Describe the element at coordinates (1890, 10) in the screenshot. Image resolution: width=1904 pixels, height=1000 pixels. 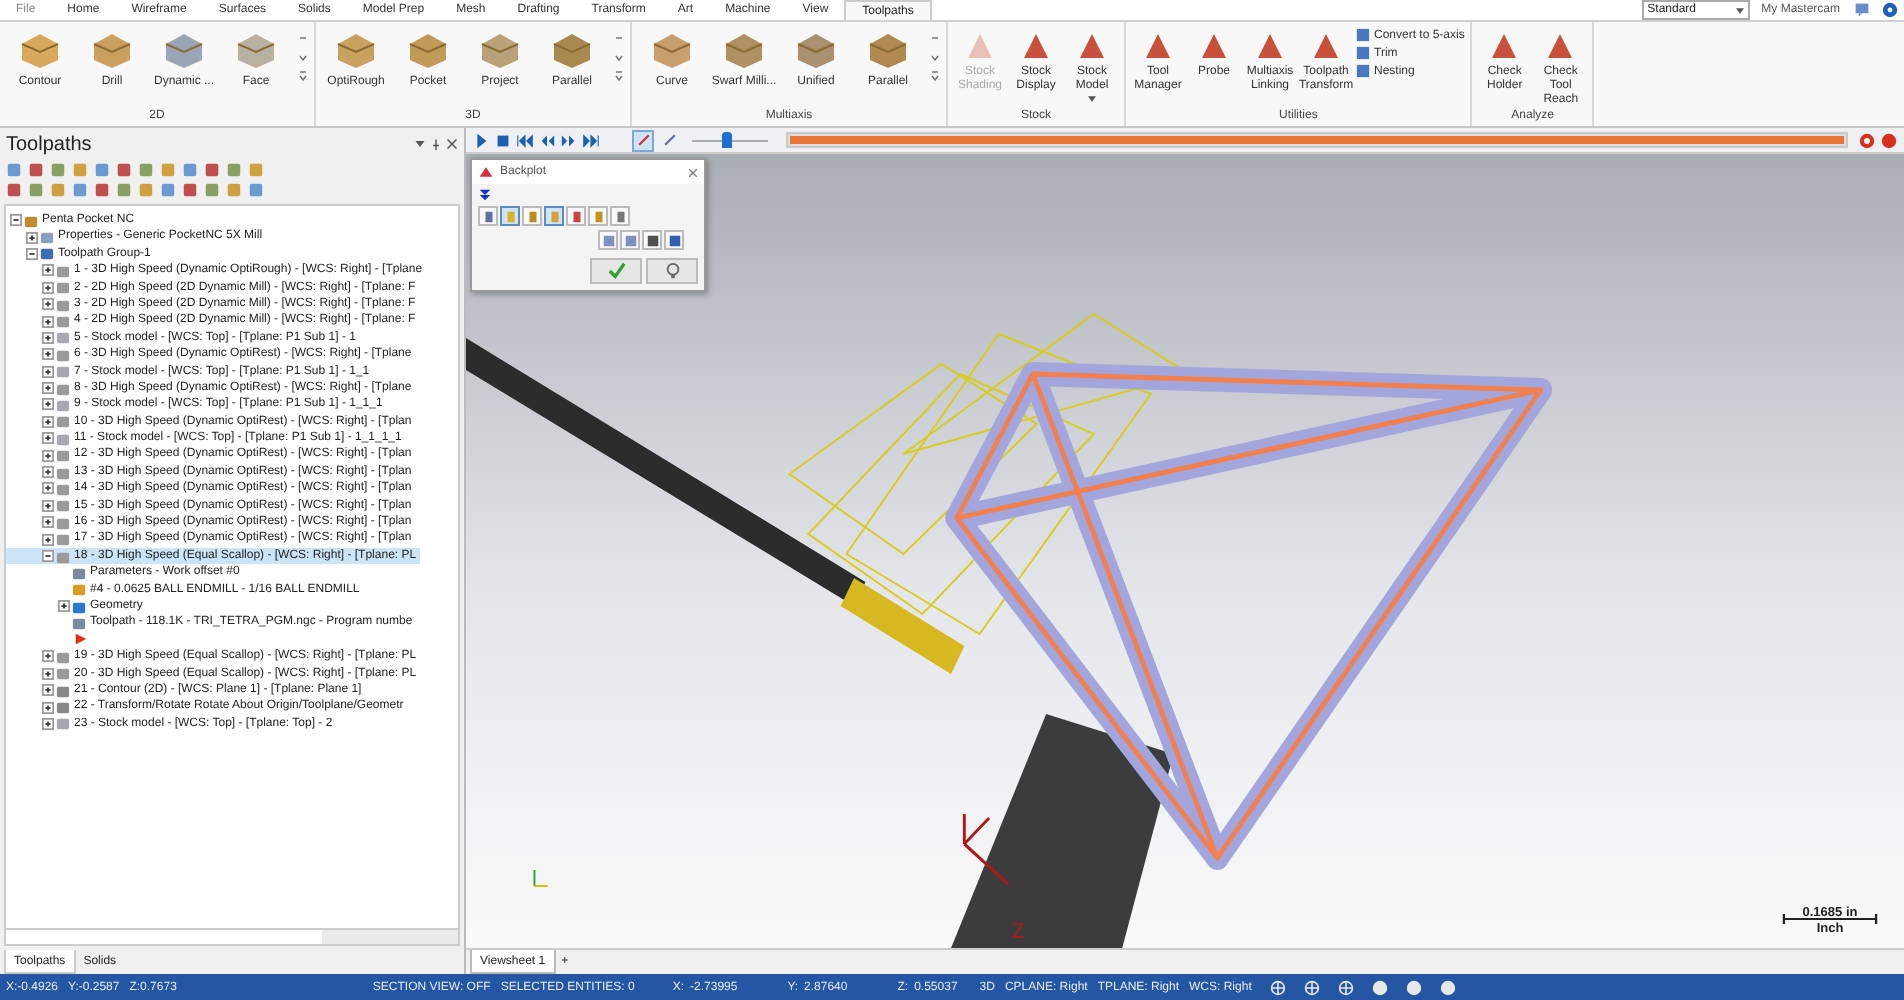
I see `help-icon` at that location.